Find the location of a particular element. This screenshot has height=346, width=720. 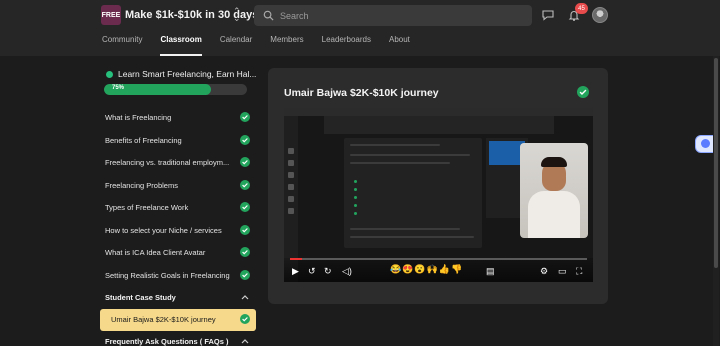

video-controls: ▶ ↺ ↻ ◁) 😂😍😮🙌👍👎 ▤ ⚙ ▭ ⛶ is located at coordinates (438, 270).